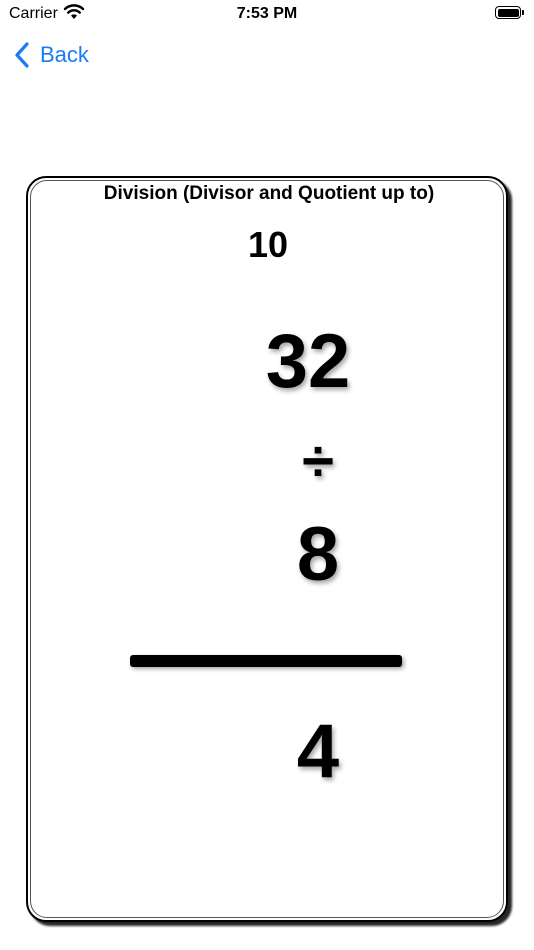 The width and height of the screenshot is (534, 950). I want to click on answer-line, so click(266, 661).